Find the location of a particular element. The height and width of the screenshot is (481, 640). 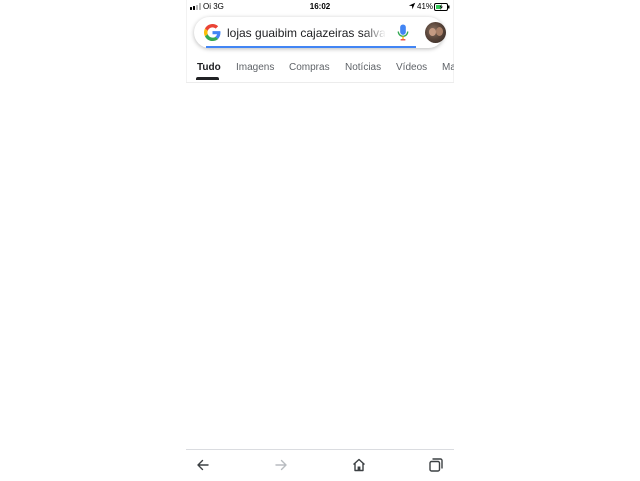

profile-avatar is located at coordinates (435, 32).